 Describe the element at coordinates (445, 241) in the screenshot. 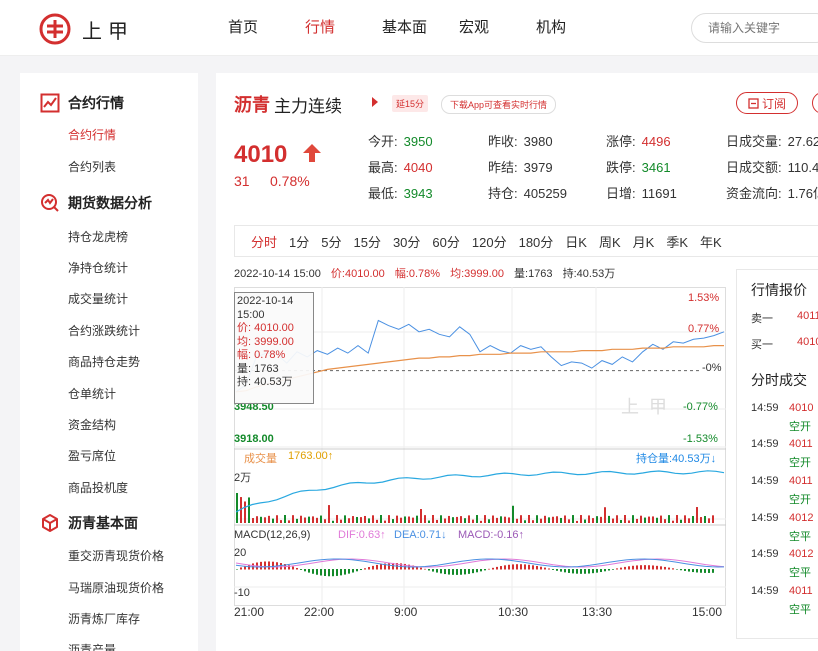

I see `tab-60min: 60分` at that location.